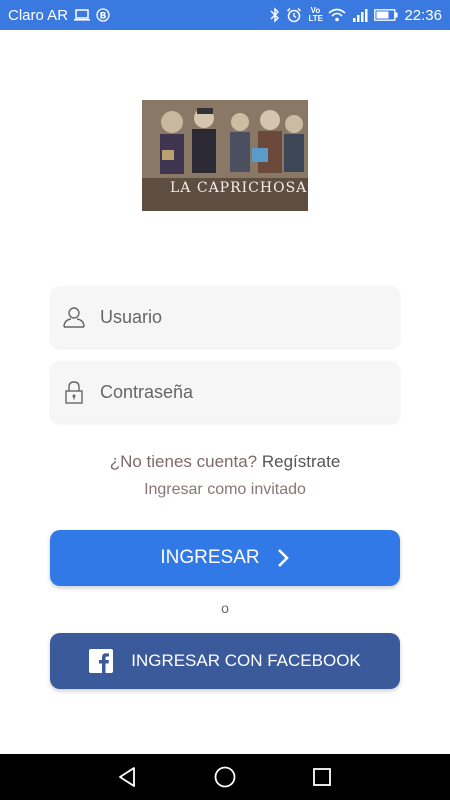 The height and width of the screenshot is (800, 450). I want to click on volte-icon: Vo LTE, so click(315, 14).